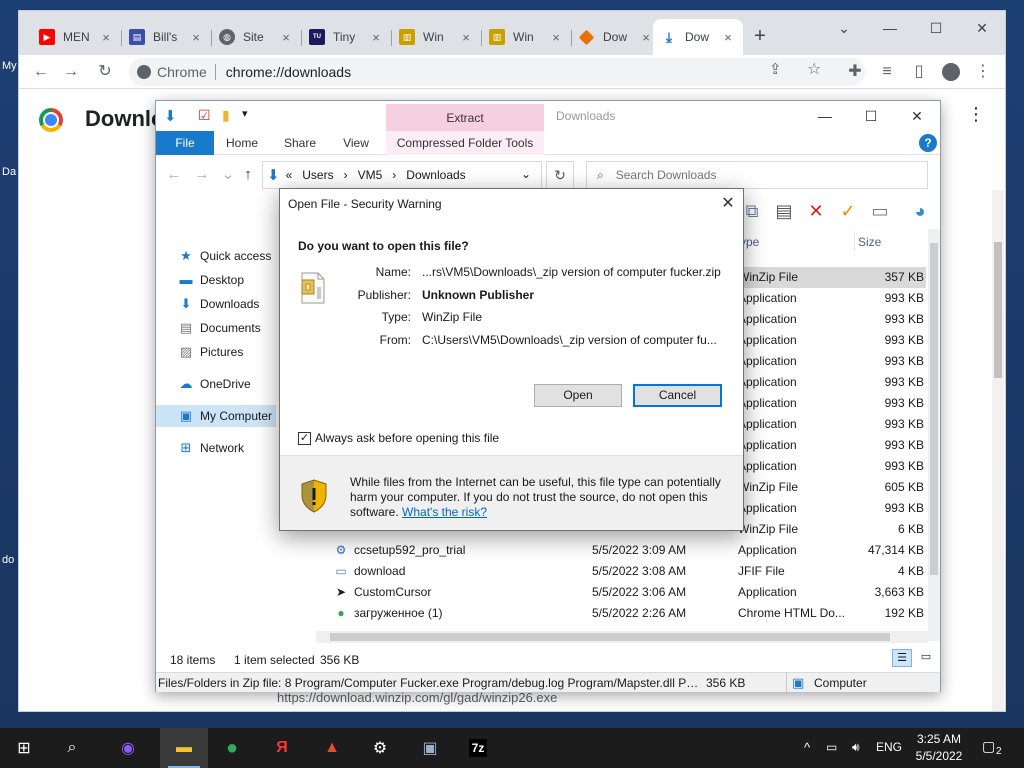 This screenshot has width=1024, height=768. What do you see at coordinates (72, 748) in the screenshot?
I see `search-taskbar-button: ⌕` at bounding box center [72, 748].